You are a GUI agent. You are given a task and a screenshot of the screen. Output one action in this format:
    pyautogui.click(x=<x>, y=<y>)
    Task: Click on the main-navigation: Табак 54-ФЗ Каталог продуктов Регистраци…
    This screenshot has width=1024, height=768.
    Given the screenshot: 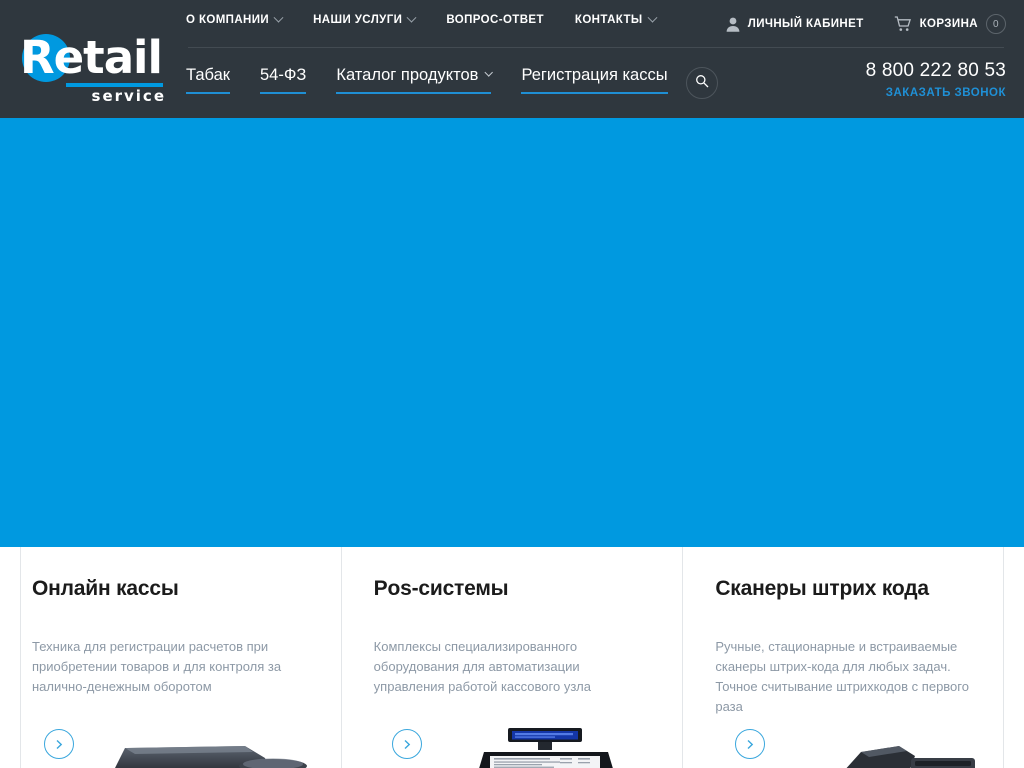 What is the action you would take?
    pyautogui.click(x=427, y=80)
    